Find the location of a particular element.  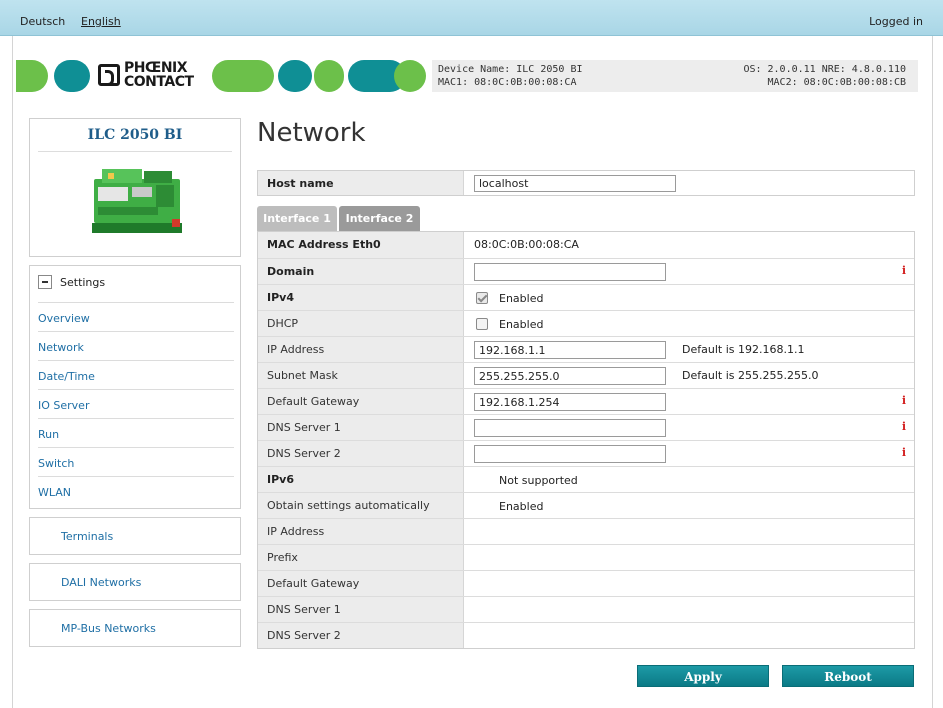

table-row: Default Gateway 192.168.1.254 i is located at coordinates (586, 401).